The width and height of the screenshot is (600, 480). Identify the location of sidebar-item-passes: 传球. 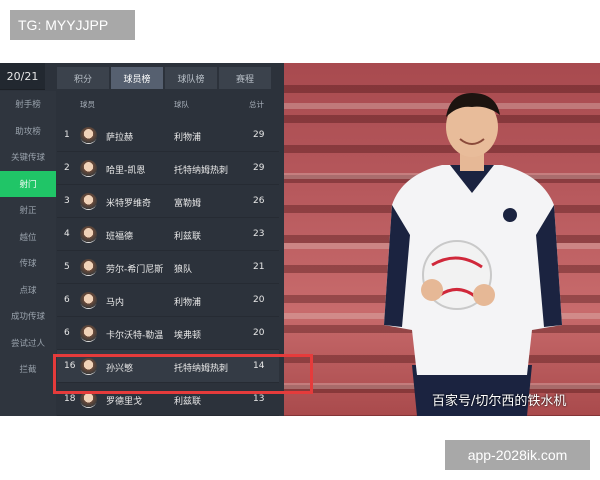
(28, 263).